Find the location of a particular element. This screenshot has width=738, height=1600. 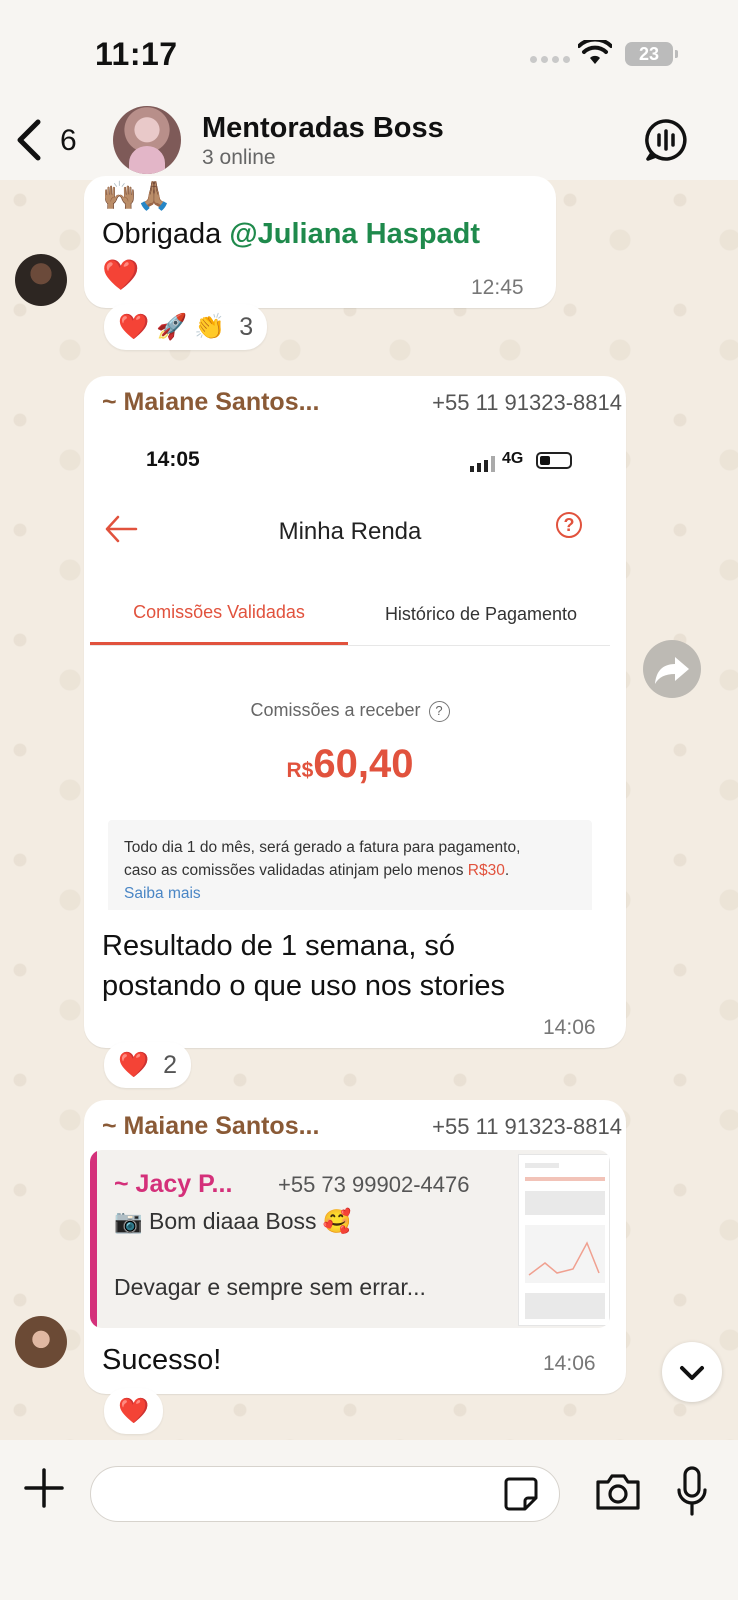

quote-thumbnail is located at coordinates (564, 1240).